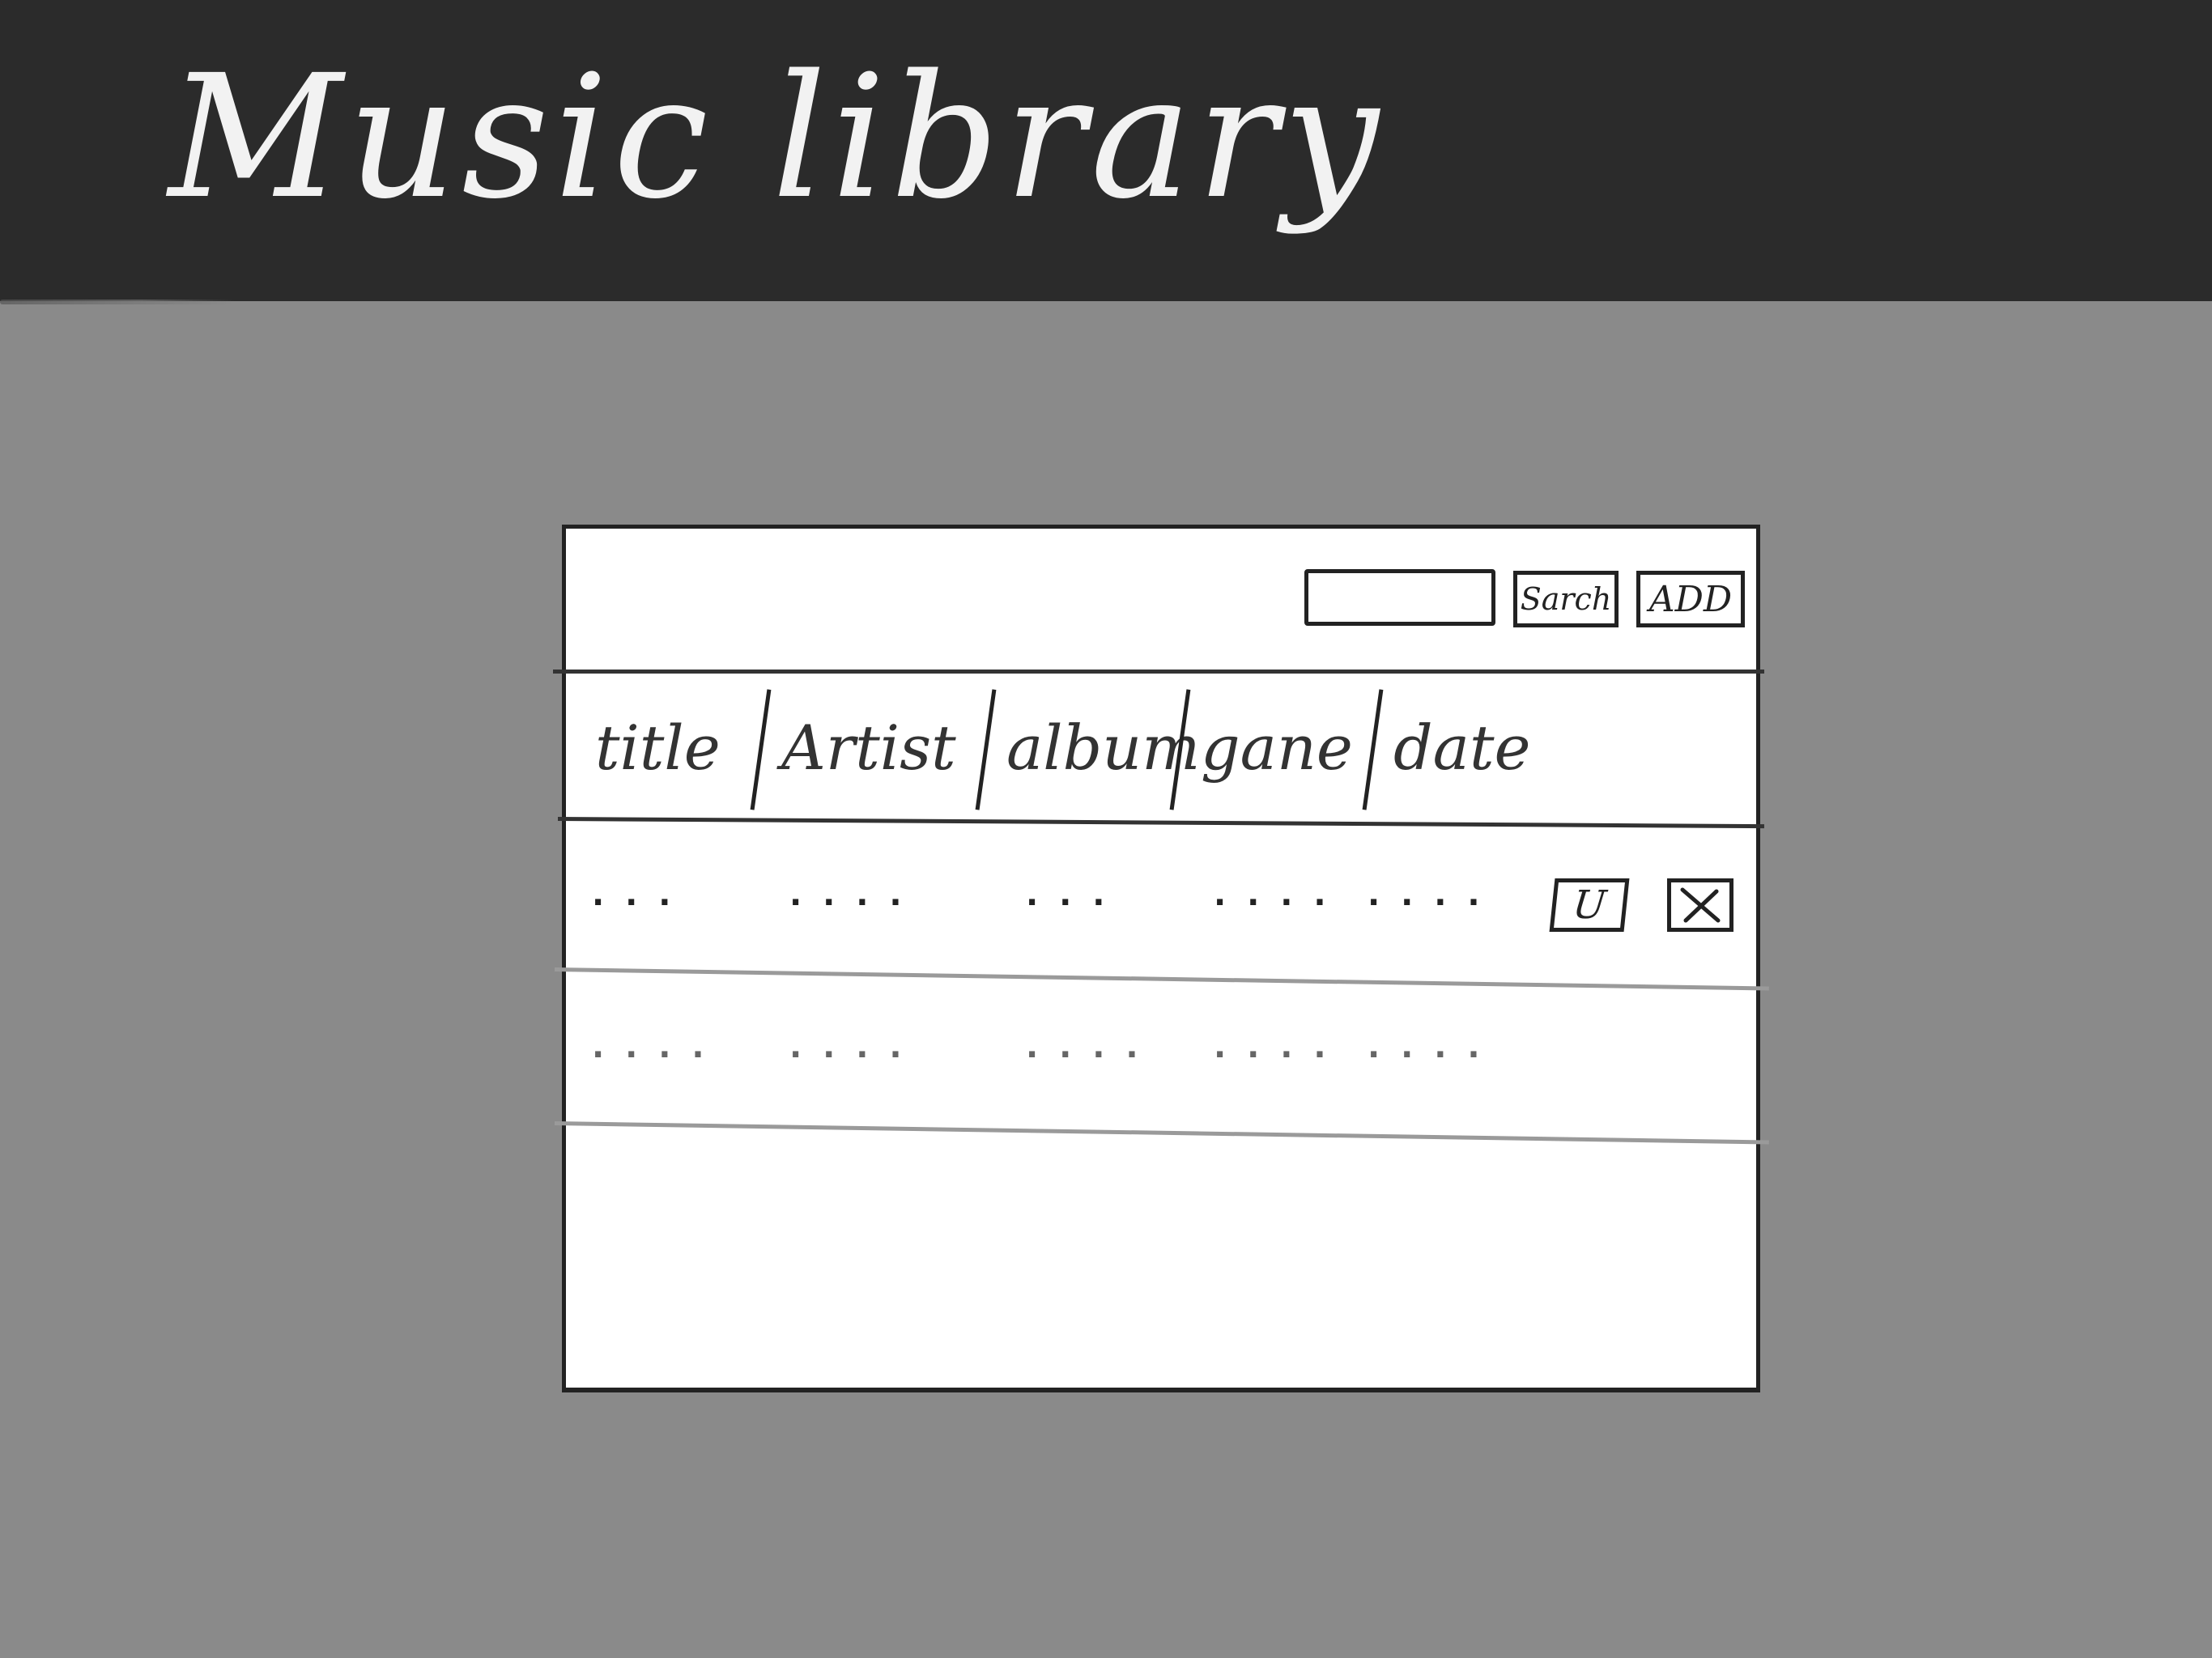 The height and width of the screenshot is (1658, 2212). What do you see at coordinates (661, 748) in the screenshot?
I see `column-header-title: title` at bounding box center [661, 748].